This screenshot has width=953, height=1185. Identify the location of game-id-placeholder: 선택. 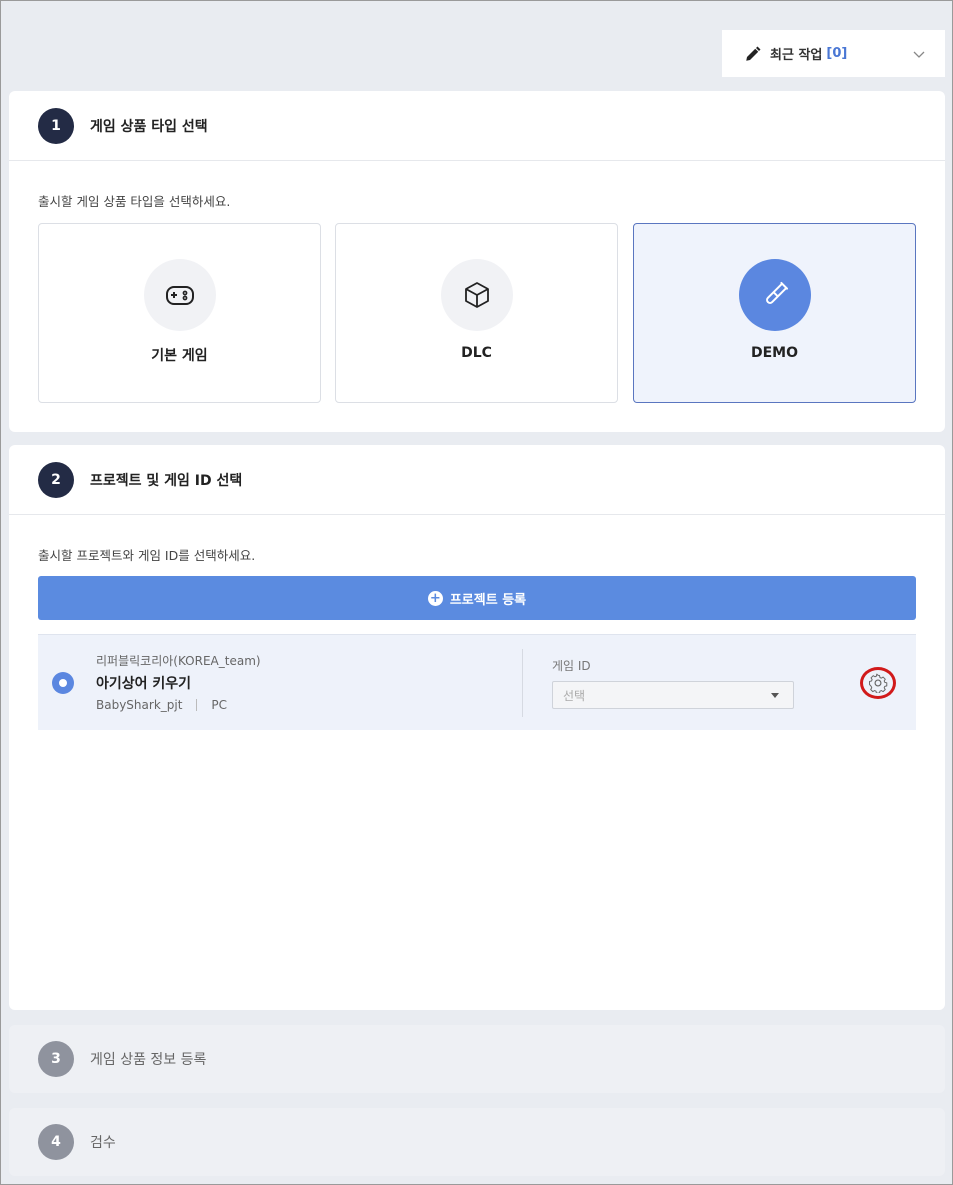
(574, 695).